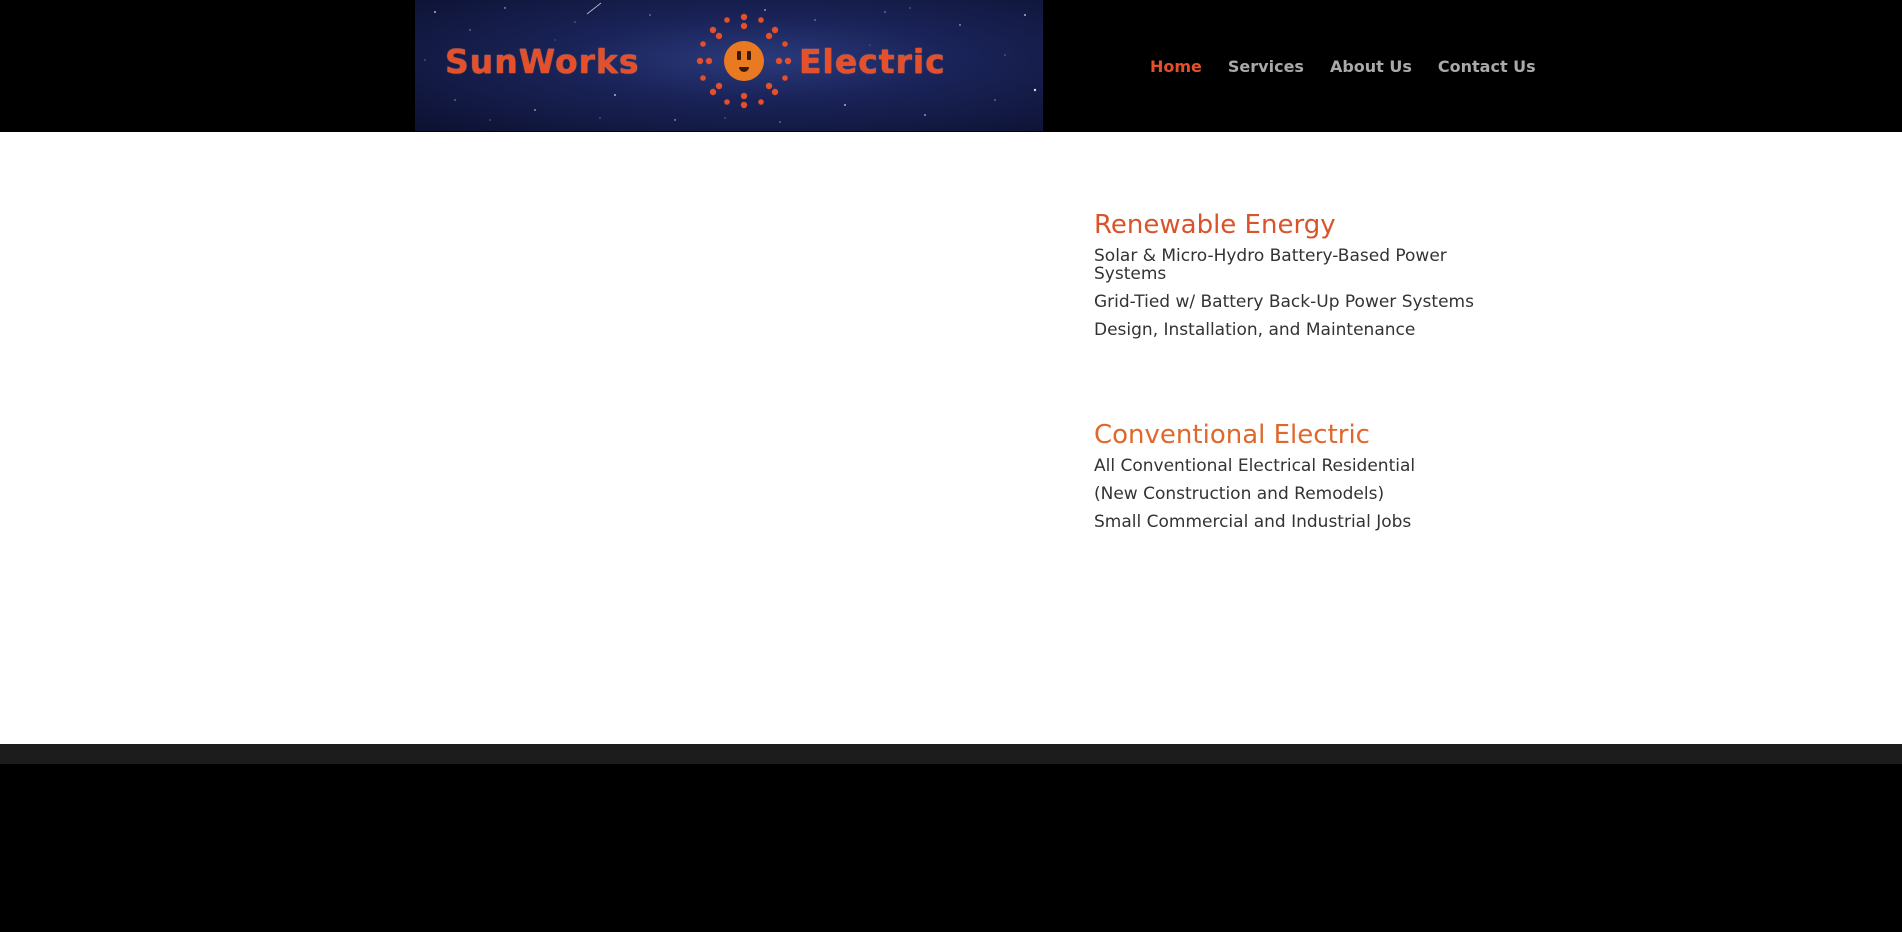 This screenshot has height=932, width=1902. What do you see at coordinates (1266, 66) in the screenshot?
I see `nav-item-services: Services` at bounding box center [1266, 66].